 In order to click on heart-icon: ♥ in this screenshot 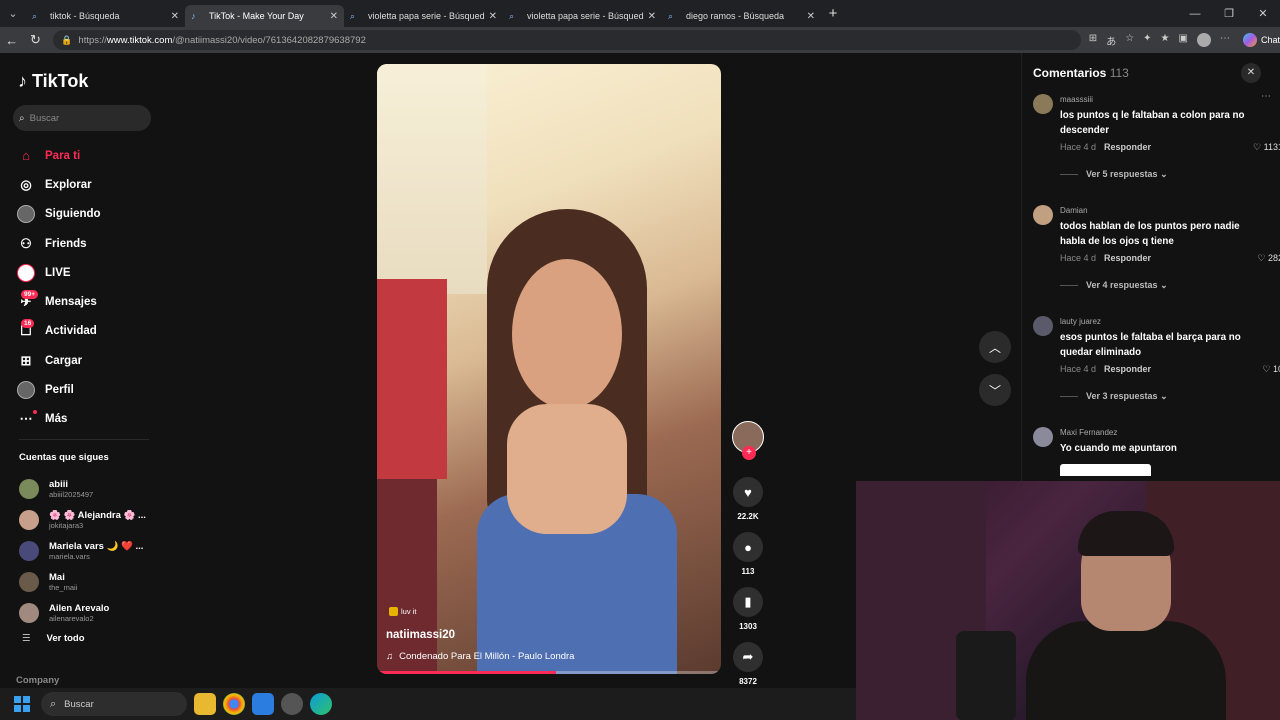, I will do `click(748, 492)`.